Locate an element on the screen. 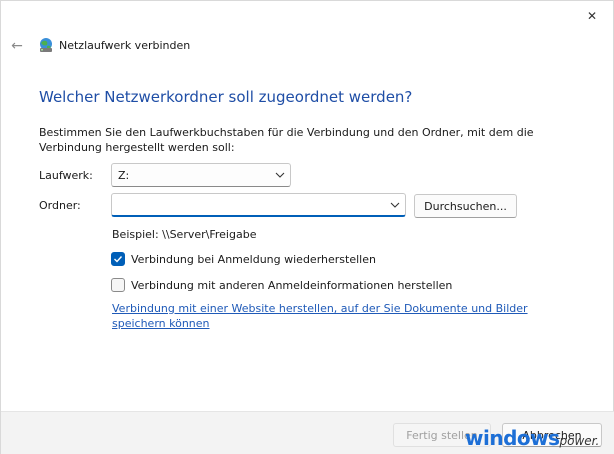 The image size is (614, 454). close-icon: ✕ is located at coordinates (592, 16).